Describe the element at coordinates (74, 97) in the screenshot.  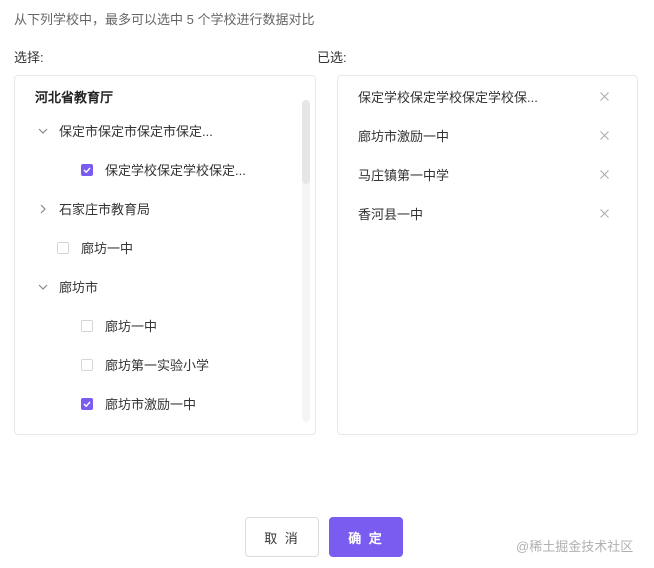
I see `tree-root-label: 河北省教育厅` at that location.